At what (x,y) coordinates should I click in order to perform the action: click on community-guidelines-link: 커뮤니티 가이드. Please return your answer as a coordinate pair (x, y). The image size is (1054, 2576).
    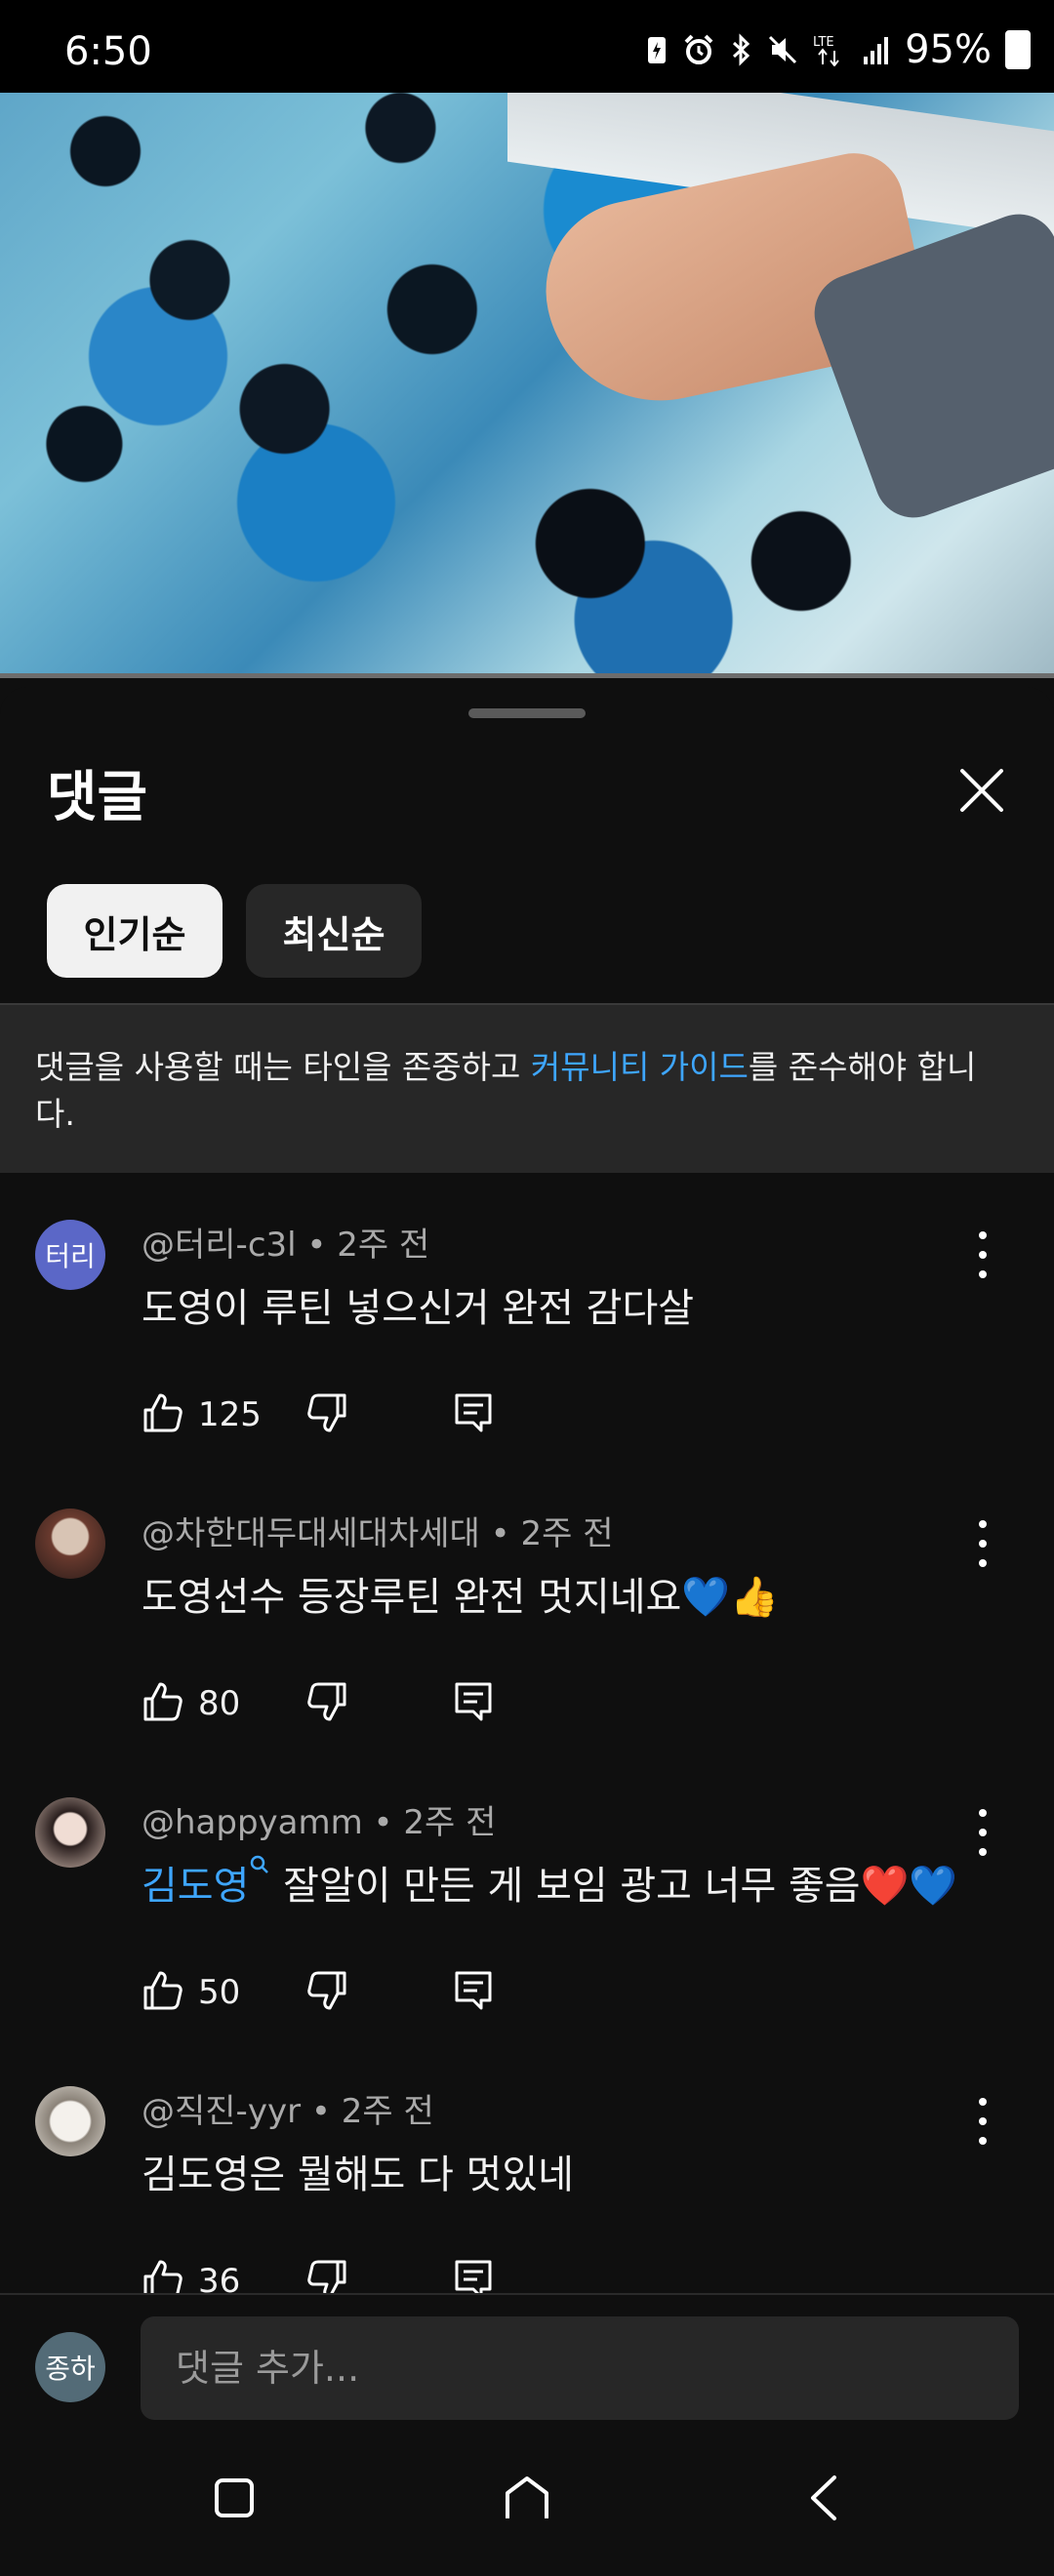
    Looking at the image, I should click on (640, 1067).